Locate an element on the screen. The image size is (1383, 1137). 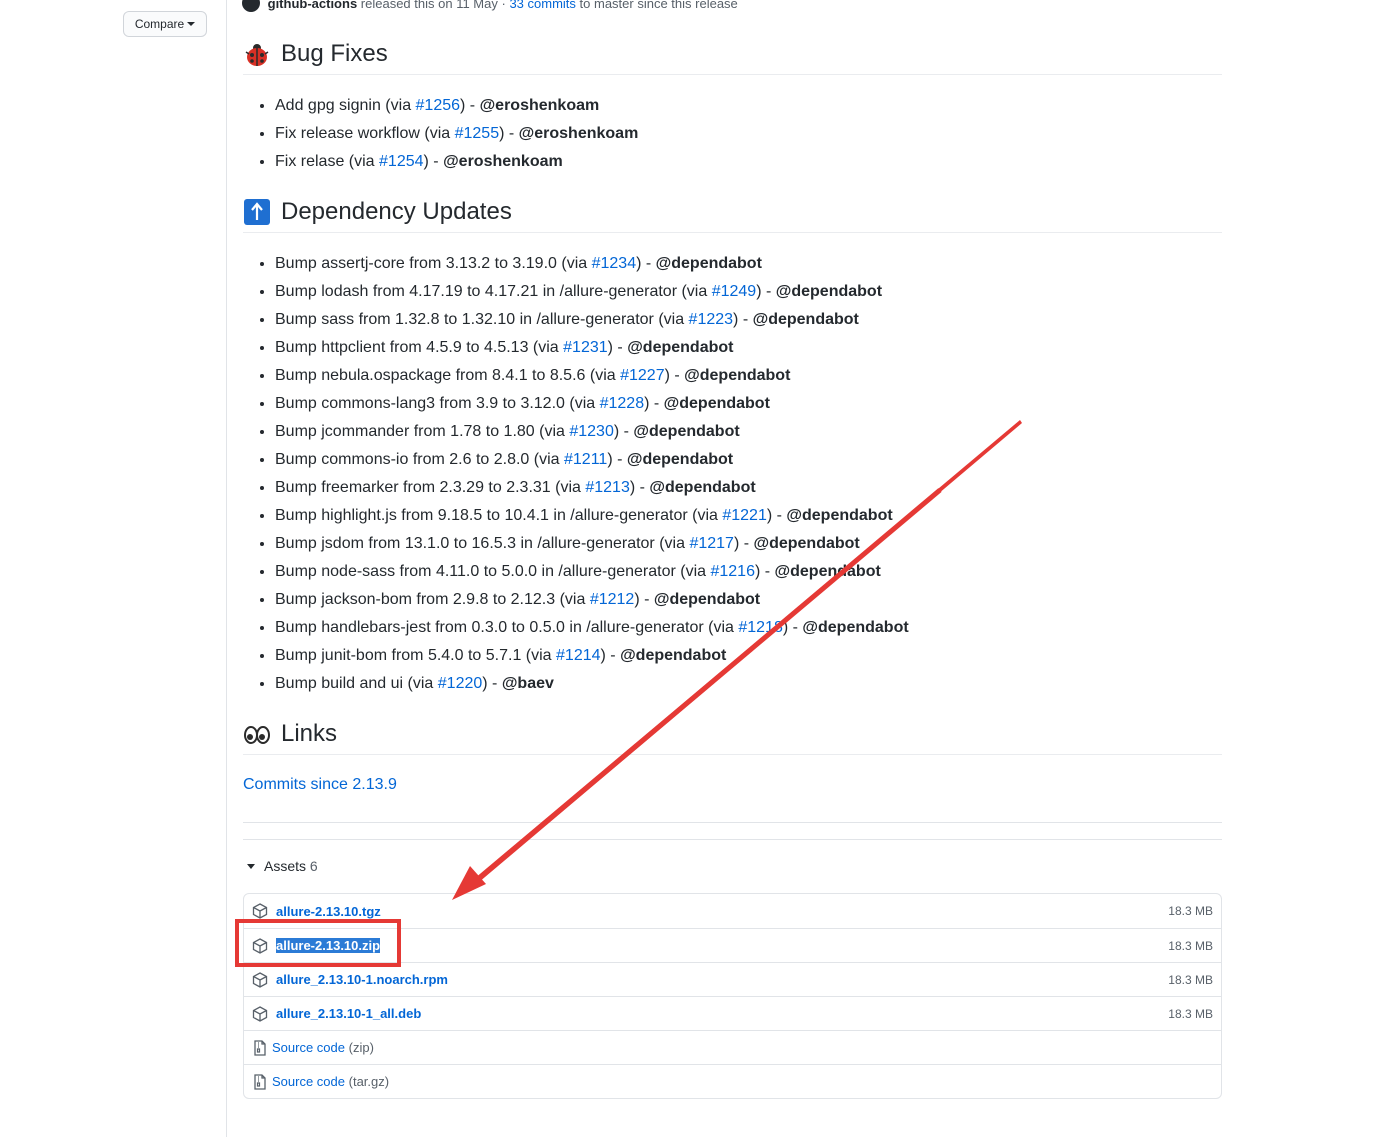
asset-link: allure_2.13.10-1_all.deb is located at coordinates (348, 1013).